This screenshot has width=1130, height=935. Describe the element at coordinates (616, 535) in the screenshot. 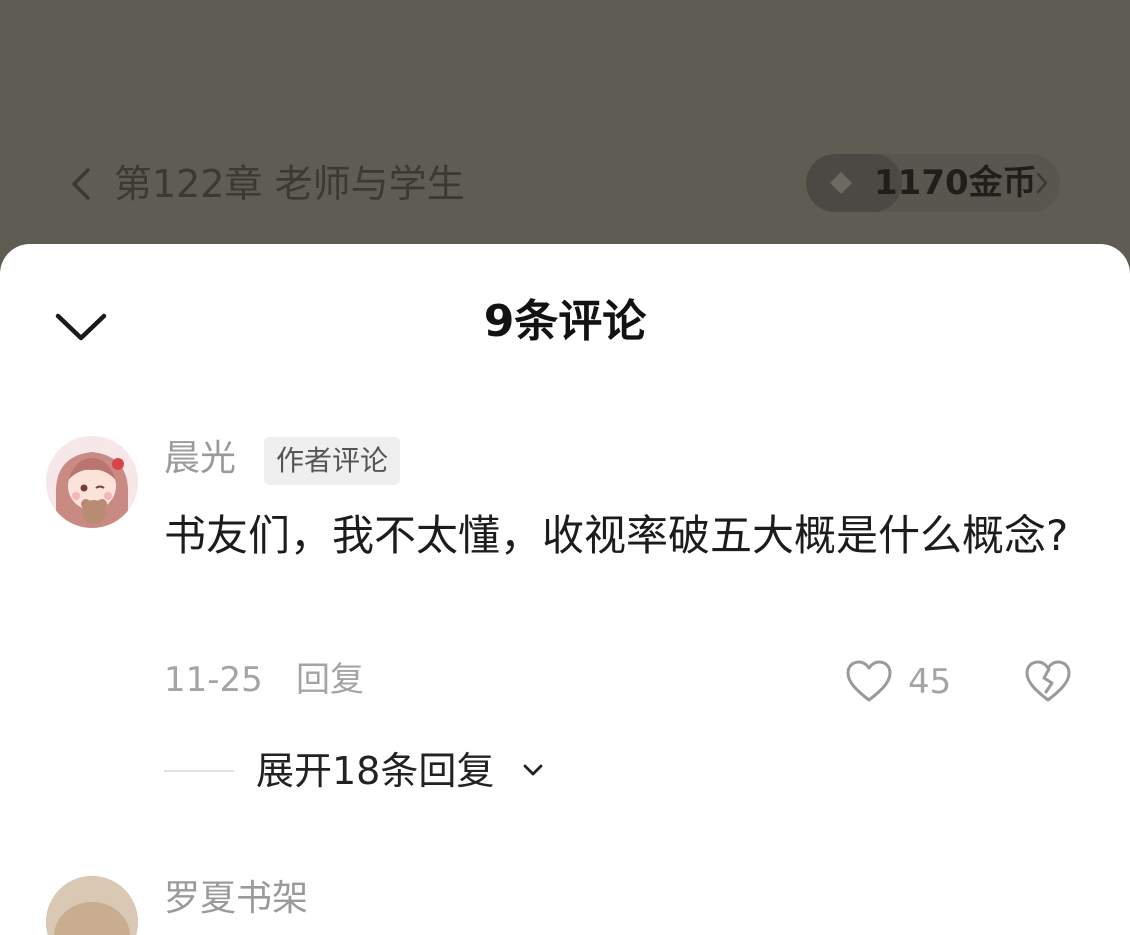

I see `comment-text: 书友们，我不太懂，收视率破五大概是什么概念?` at that location.